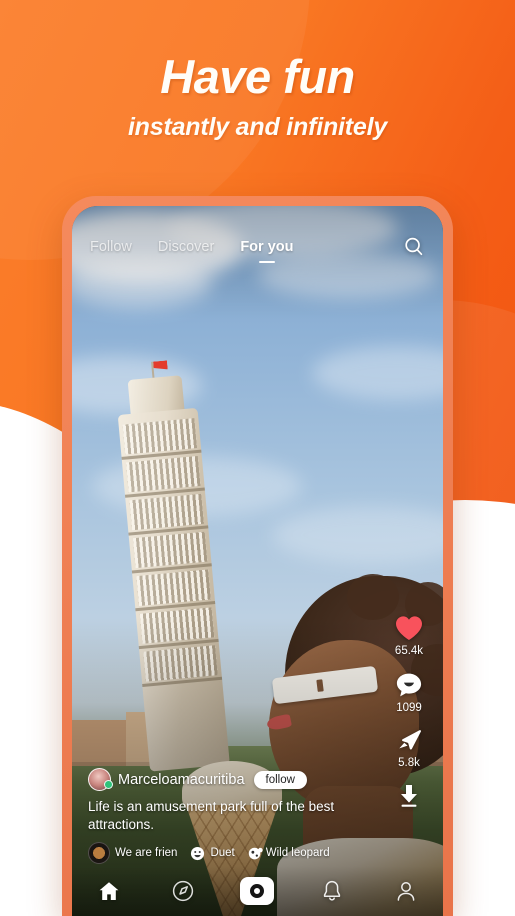 Image resolution: width=515 pixels, height=916 pixels. I want to click on bottom-navigation-bar, so click(257, 891).